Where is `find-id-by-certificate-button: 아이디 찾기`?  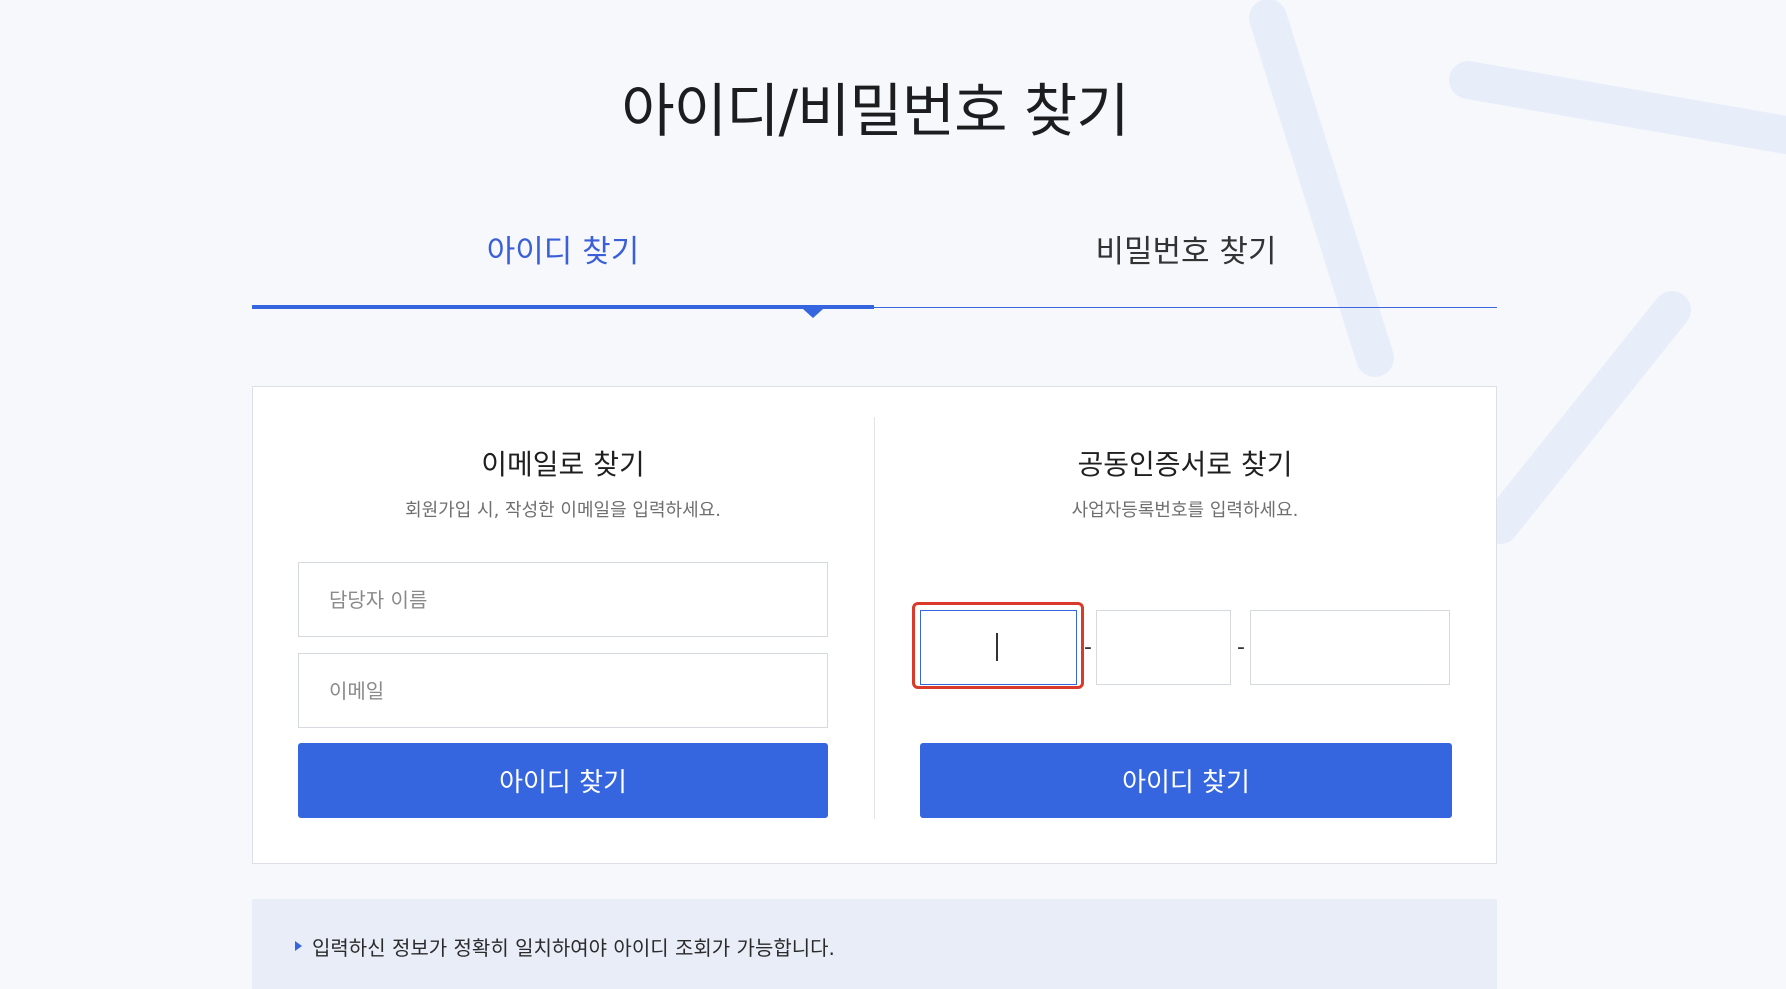
find-id-by-certificate-button: 아이디 찾기 is located at coordinates (1186, 780).